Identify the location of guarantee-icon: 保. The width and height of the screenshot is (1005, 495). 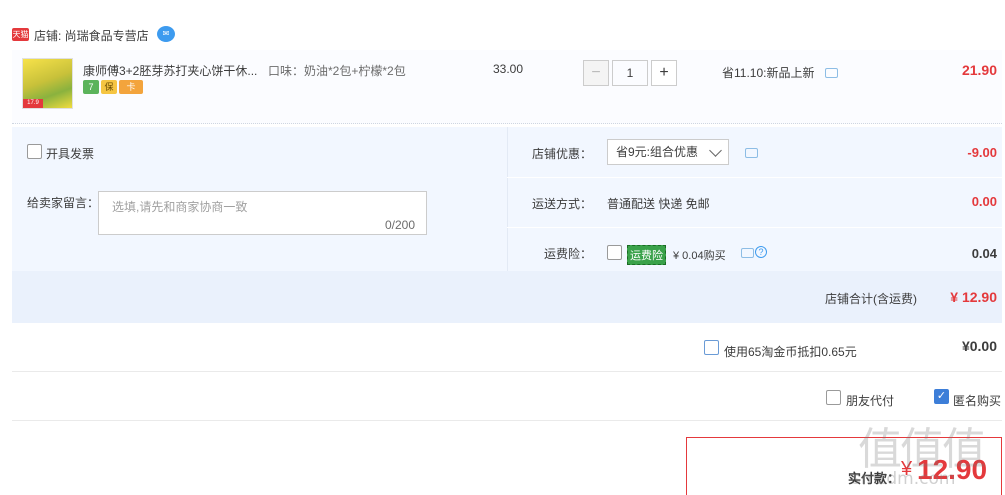
(109, 87).